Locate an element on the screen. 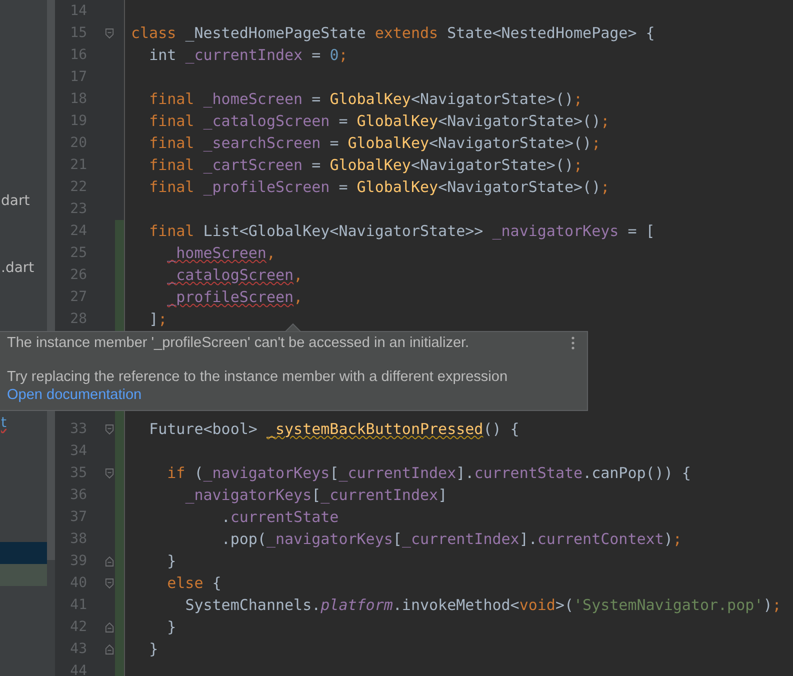 The height and width of the screenshot is (676, 793). keyword: void is located at coordinates (537, 605).